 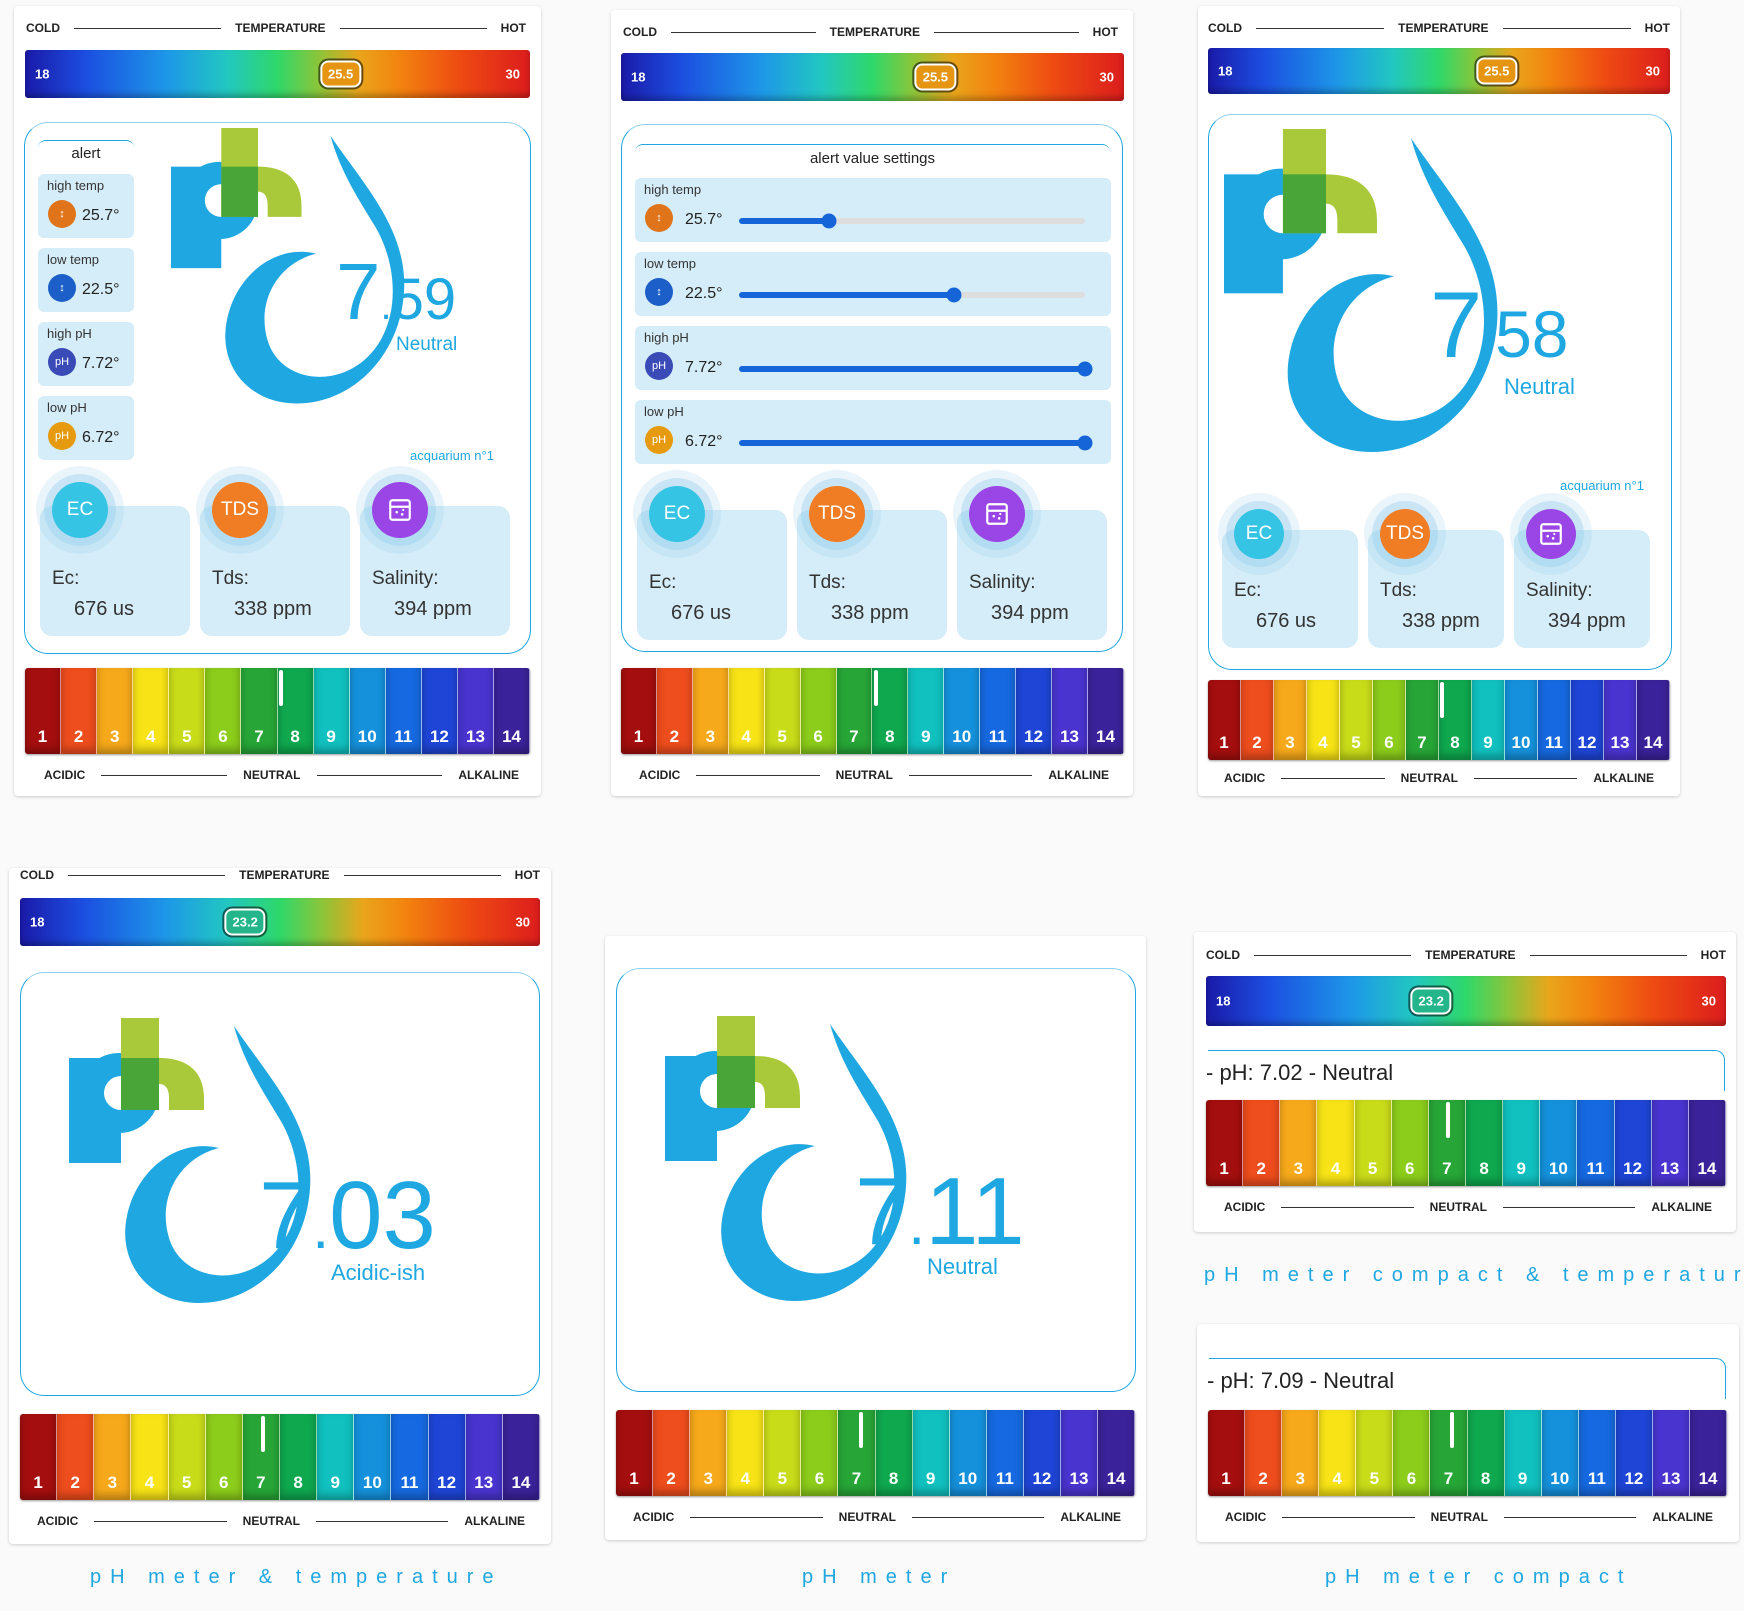 What do you see at coordinates (86, 428) in the screenshot?
I see `alert-item: low pH pH 6.72°` at bounding box center [86, 428].